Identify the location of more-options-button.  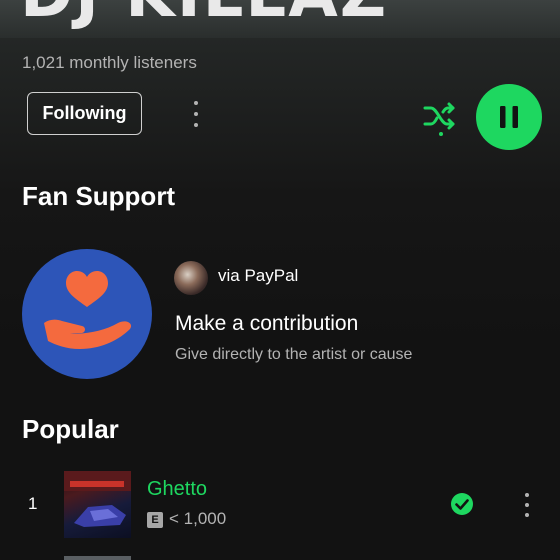
(196, 114).